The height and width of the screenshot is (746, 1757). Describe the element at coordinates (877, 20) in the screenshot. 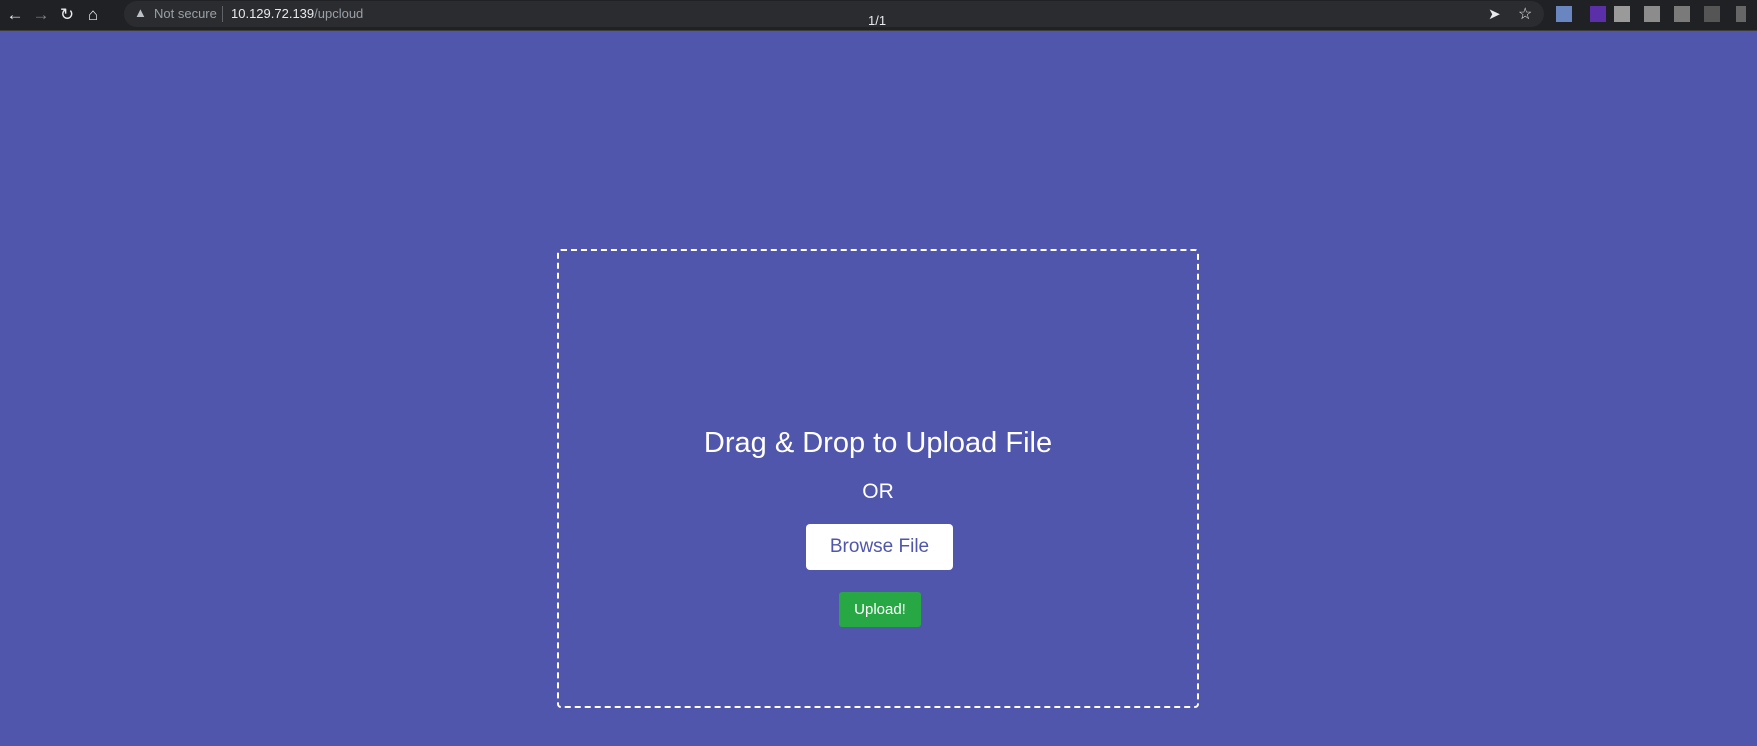

I see `find-counter: 1/1` at that location.